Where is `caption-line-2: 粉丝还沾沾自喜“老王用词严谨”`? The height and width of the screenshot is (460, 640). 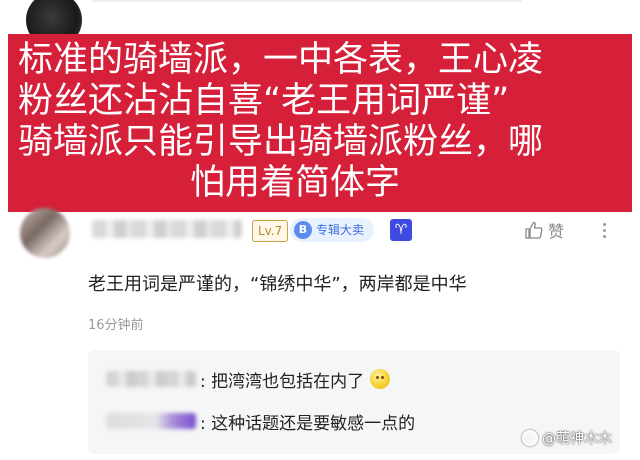
caption-line-2: 粉丝还沾沾自喜“老王用词严谨” is located at coordinates (264, 101).